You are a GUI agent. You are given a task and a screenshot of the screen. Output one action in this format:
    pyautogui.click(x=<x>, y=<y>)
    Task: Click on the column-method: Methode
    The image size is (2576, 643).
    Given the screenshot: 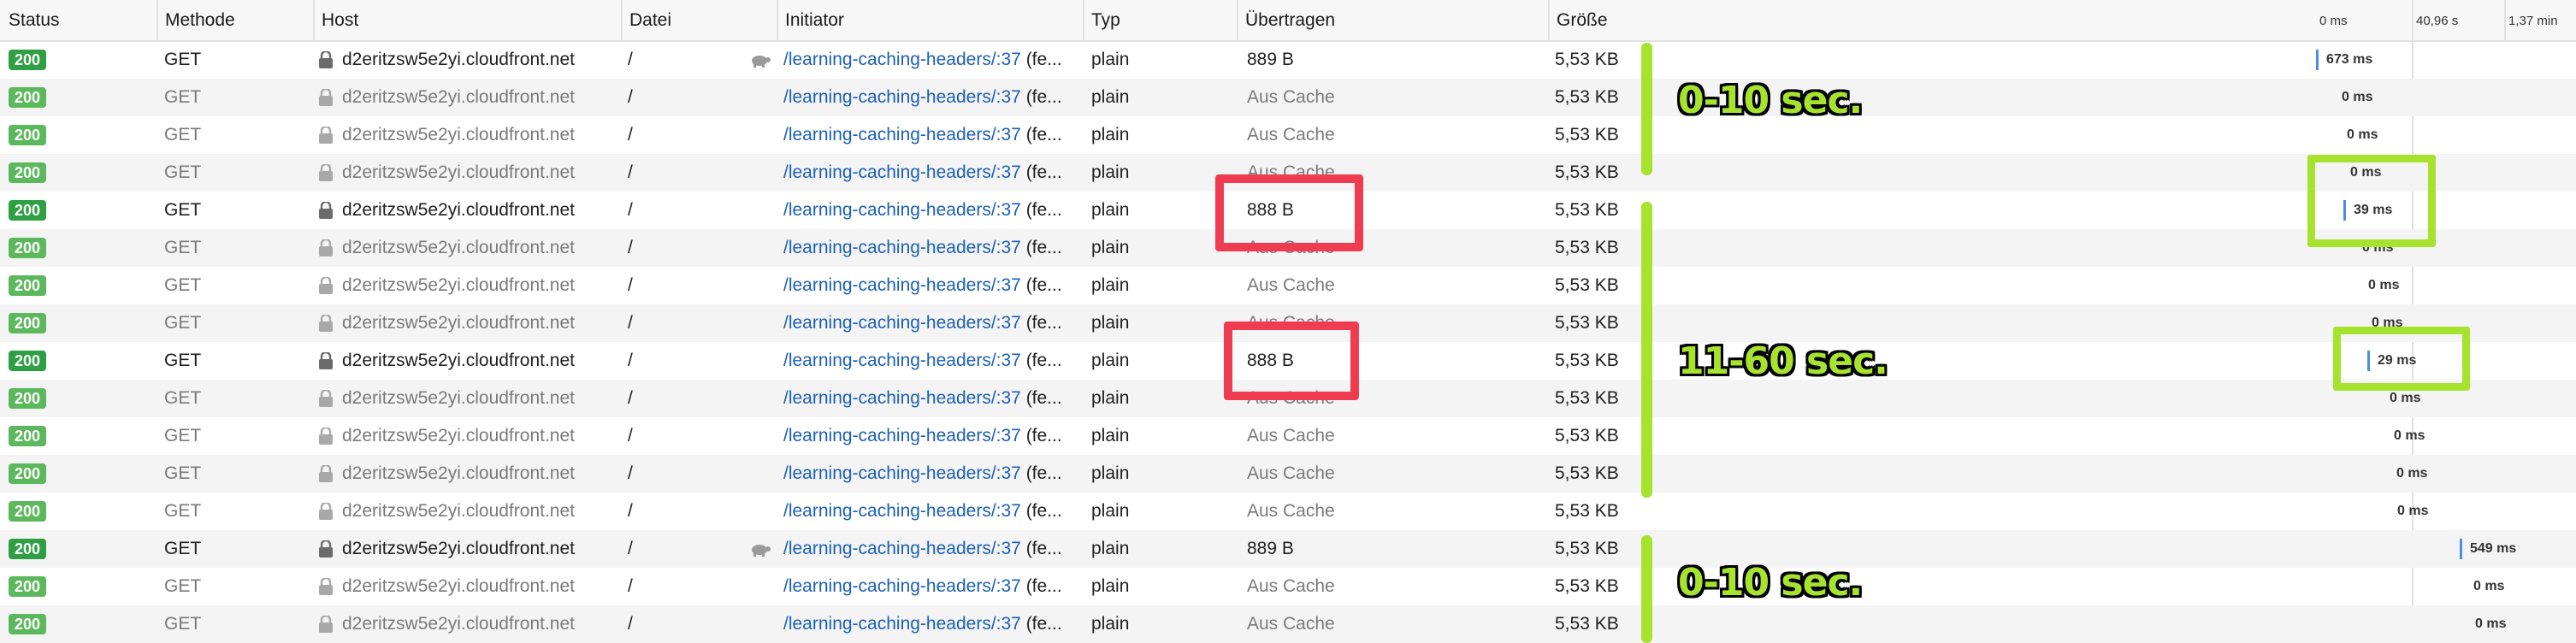 What is the action you would take?
    pyautogui.click(x=235, y=20)
    